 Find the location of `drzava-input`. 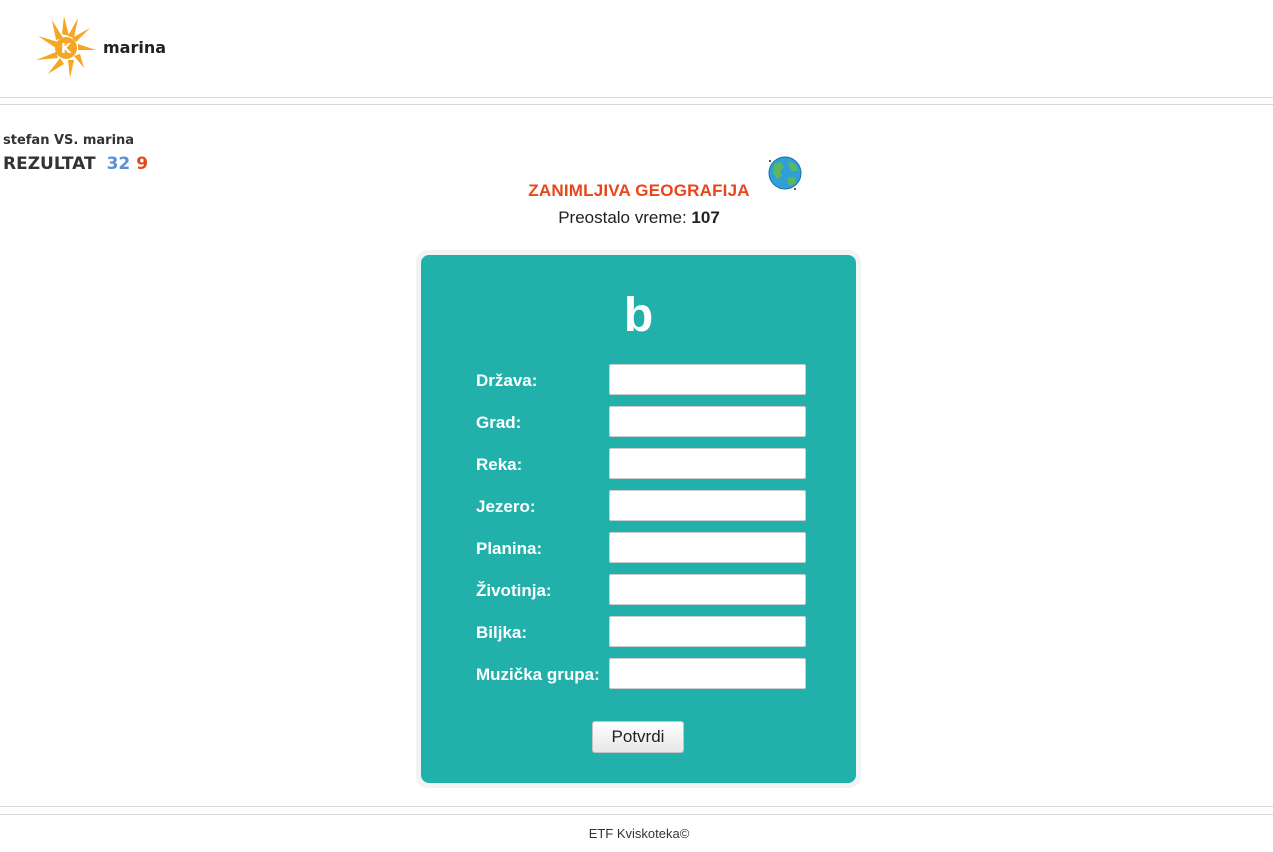

drzava-input is located at coordinates (707, 379).